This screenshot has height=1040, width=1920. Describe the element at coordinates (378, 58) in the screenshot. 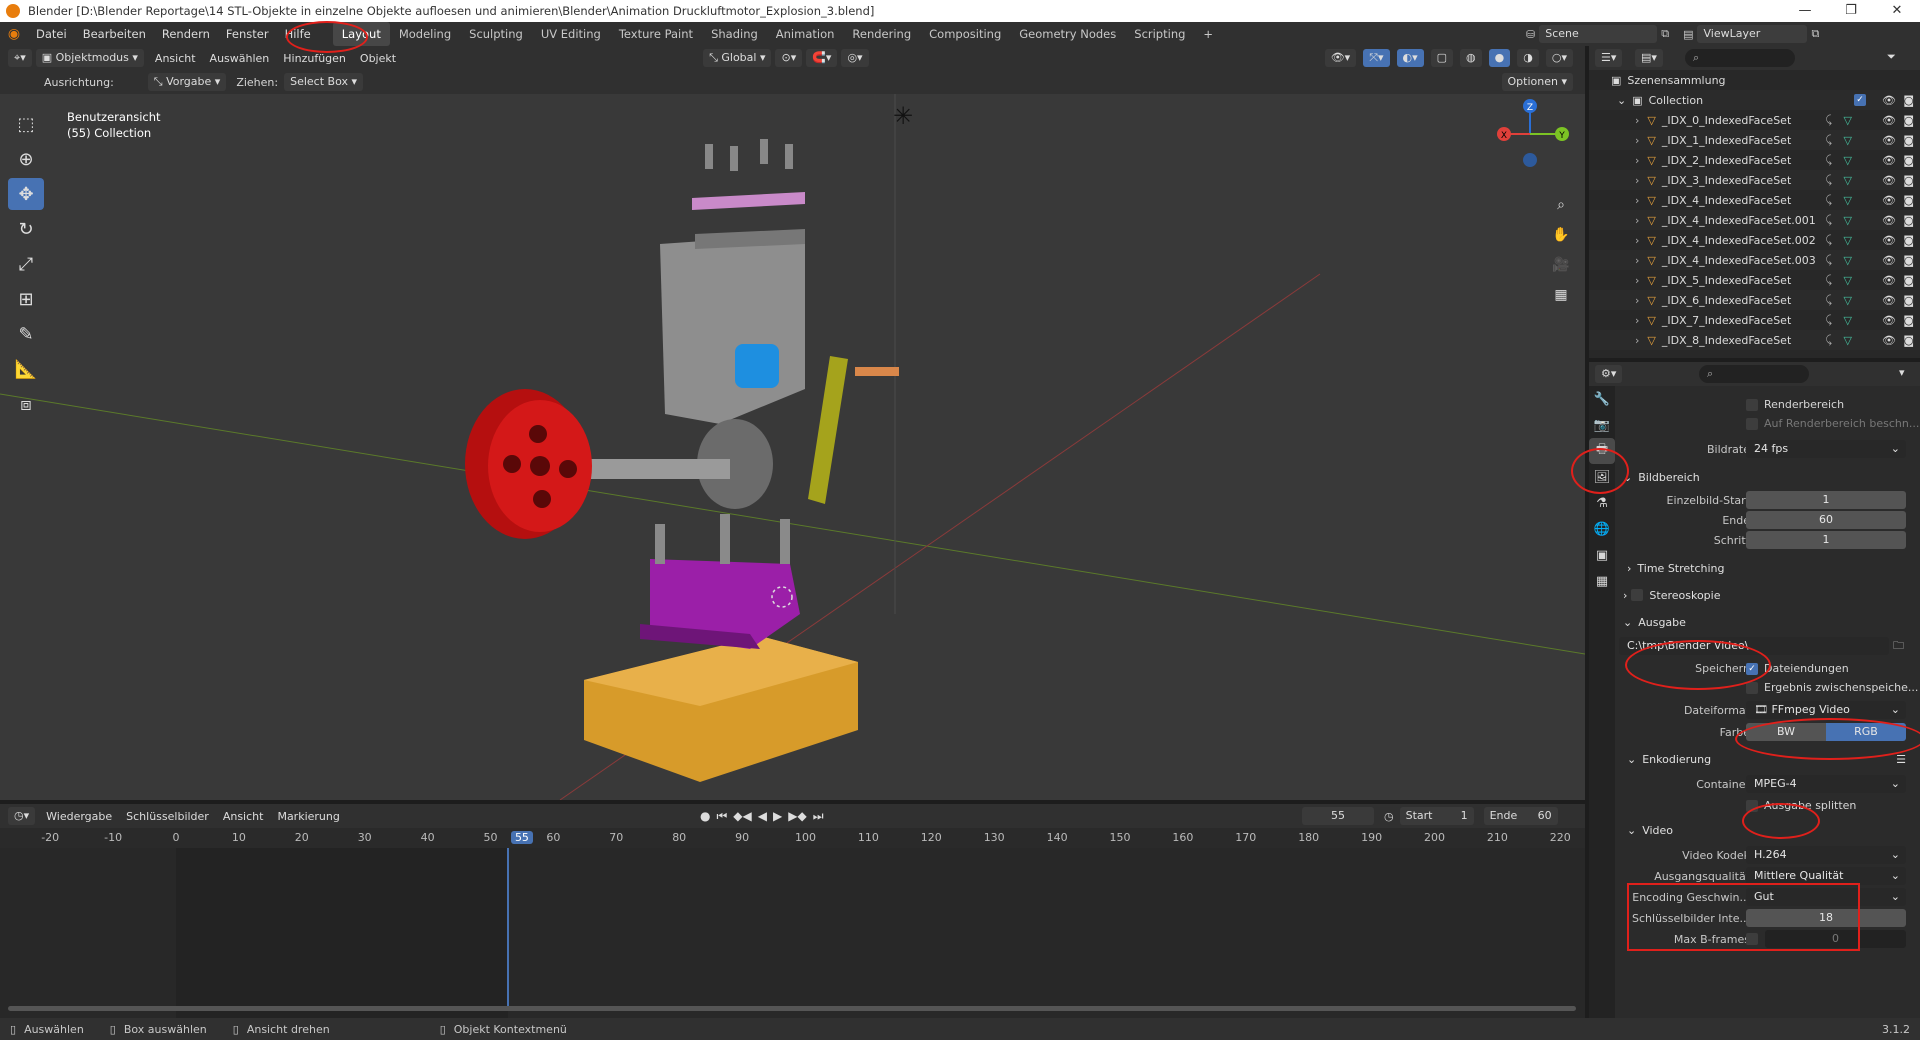

I see `menu-object: Objekt` at that location.